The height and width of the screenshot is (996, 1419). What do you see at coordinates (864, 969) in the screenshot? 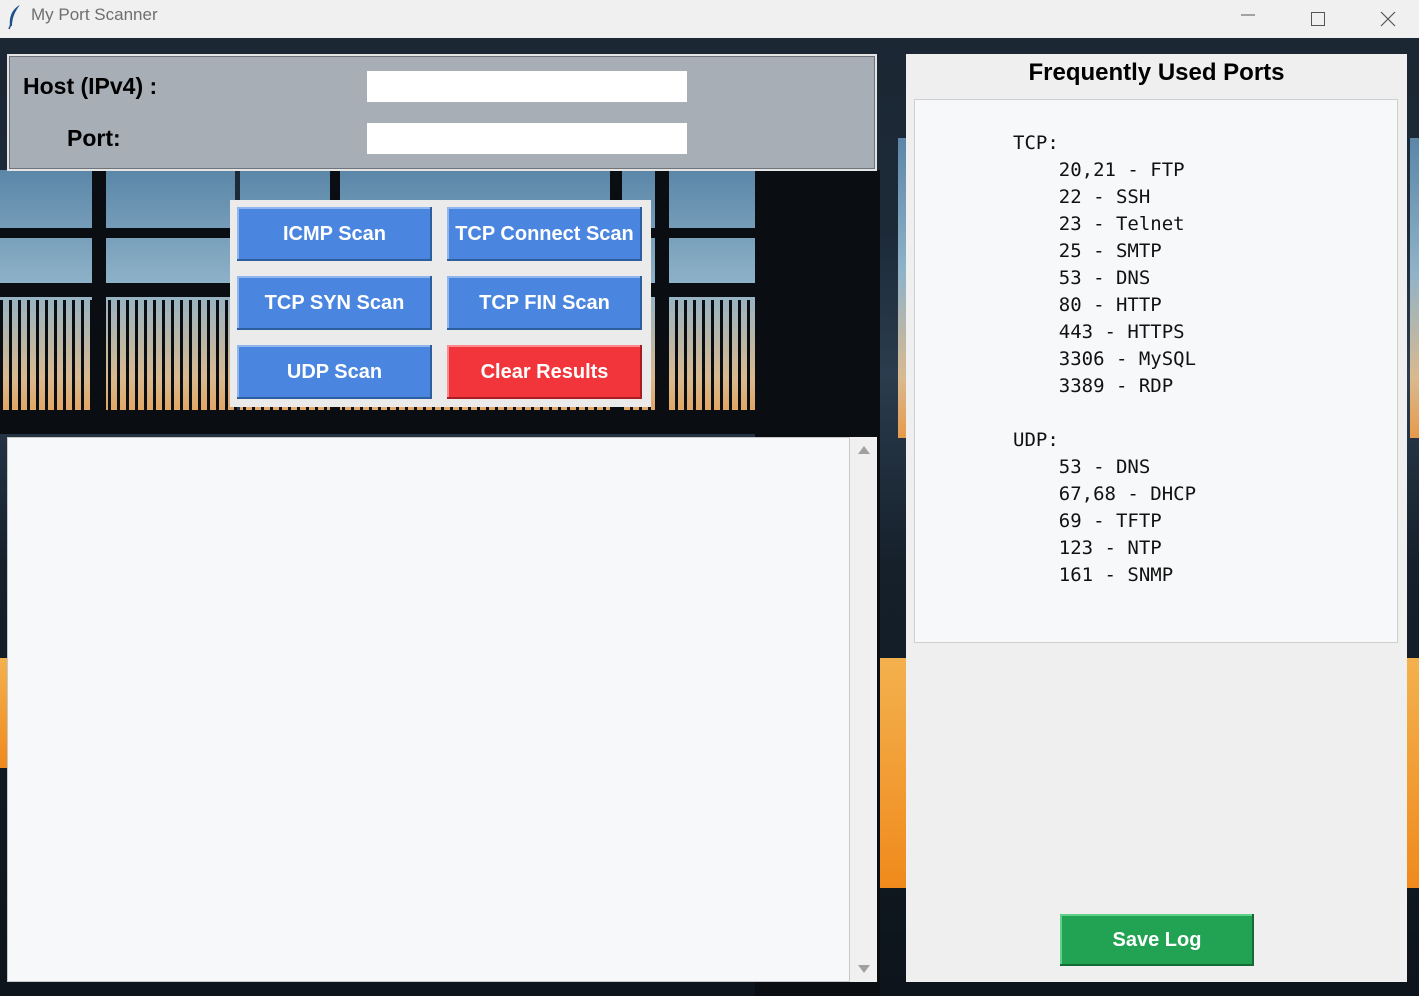
I see `scroll-down-arrow-icon` at bounding box center [864, 969].